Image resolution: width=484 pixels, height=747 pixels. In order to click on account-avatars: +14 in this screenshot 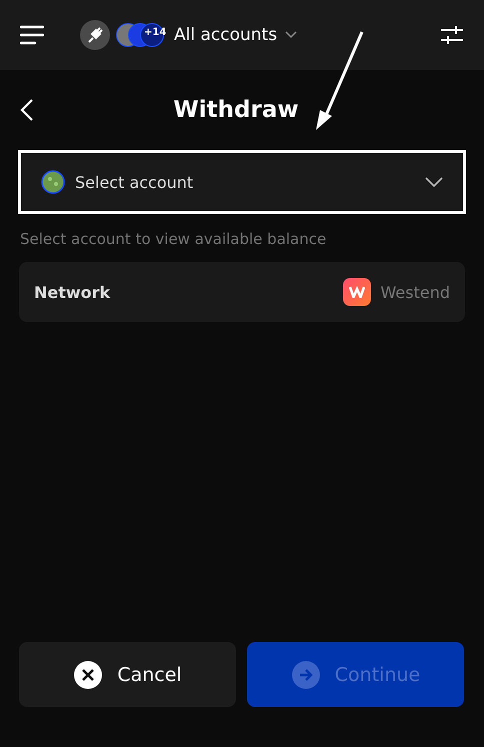, I will do `click(142, 35)`.